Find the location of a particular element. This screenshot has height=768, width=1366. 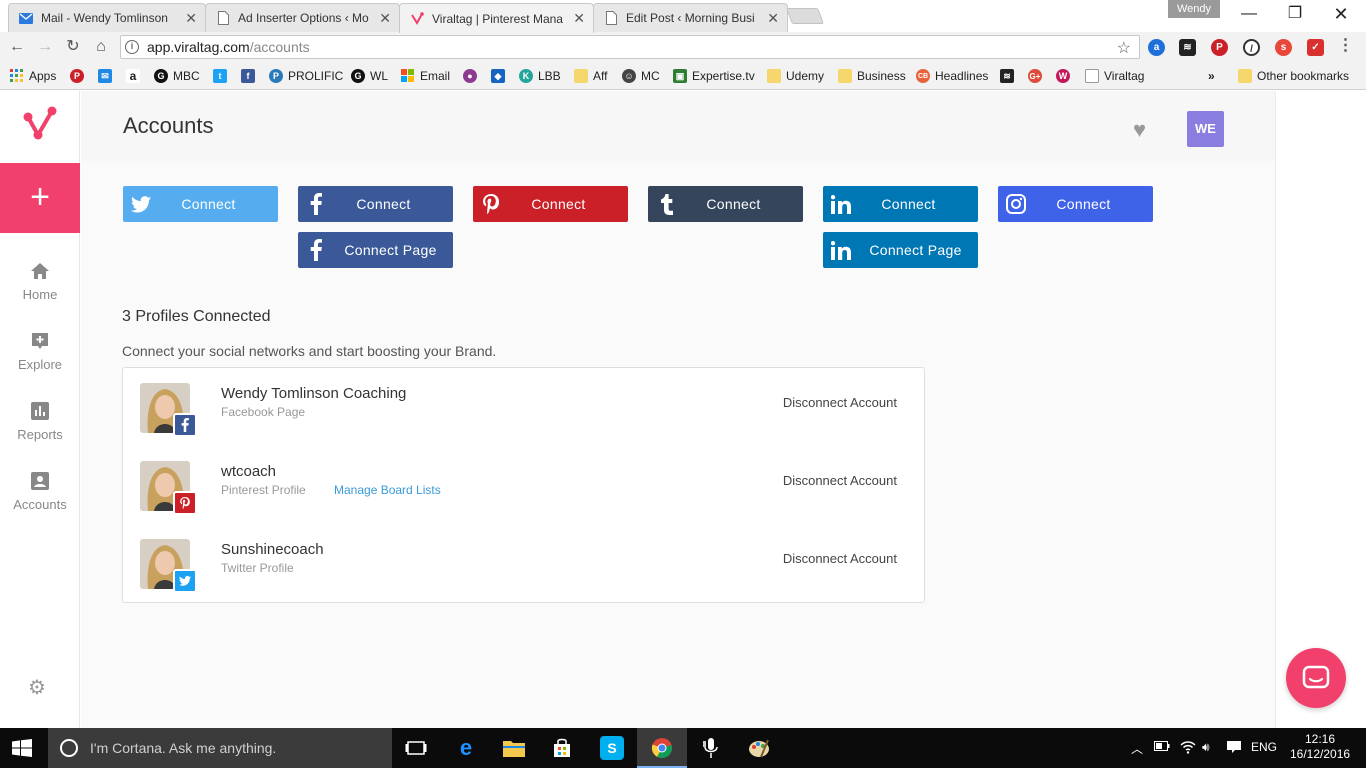

bookmark-twitter: t is located at coordinates (222, 76).